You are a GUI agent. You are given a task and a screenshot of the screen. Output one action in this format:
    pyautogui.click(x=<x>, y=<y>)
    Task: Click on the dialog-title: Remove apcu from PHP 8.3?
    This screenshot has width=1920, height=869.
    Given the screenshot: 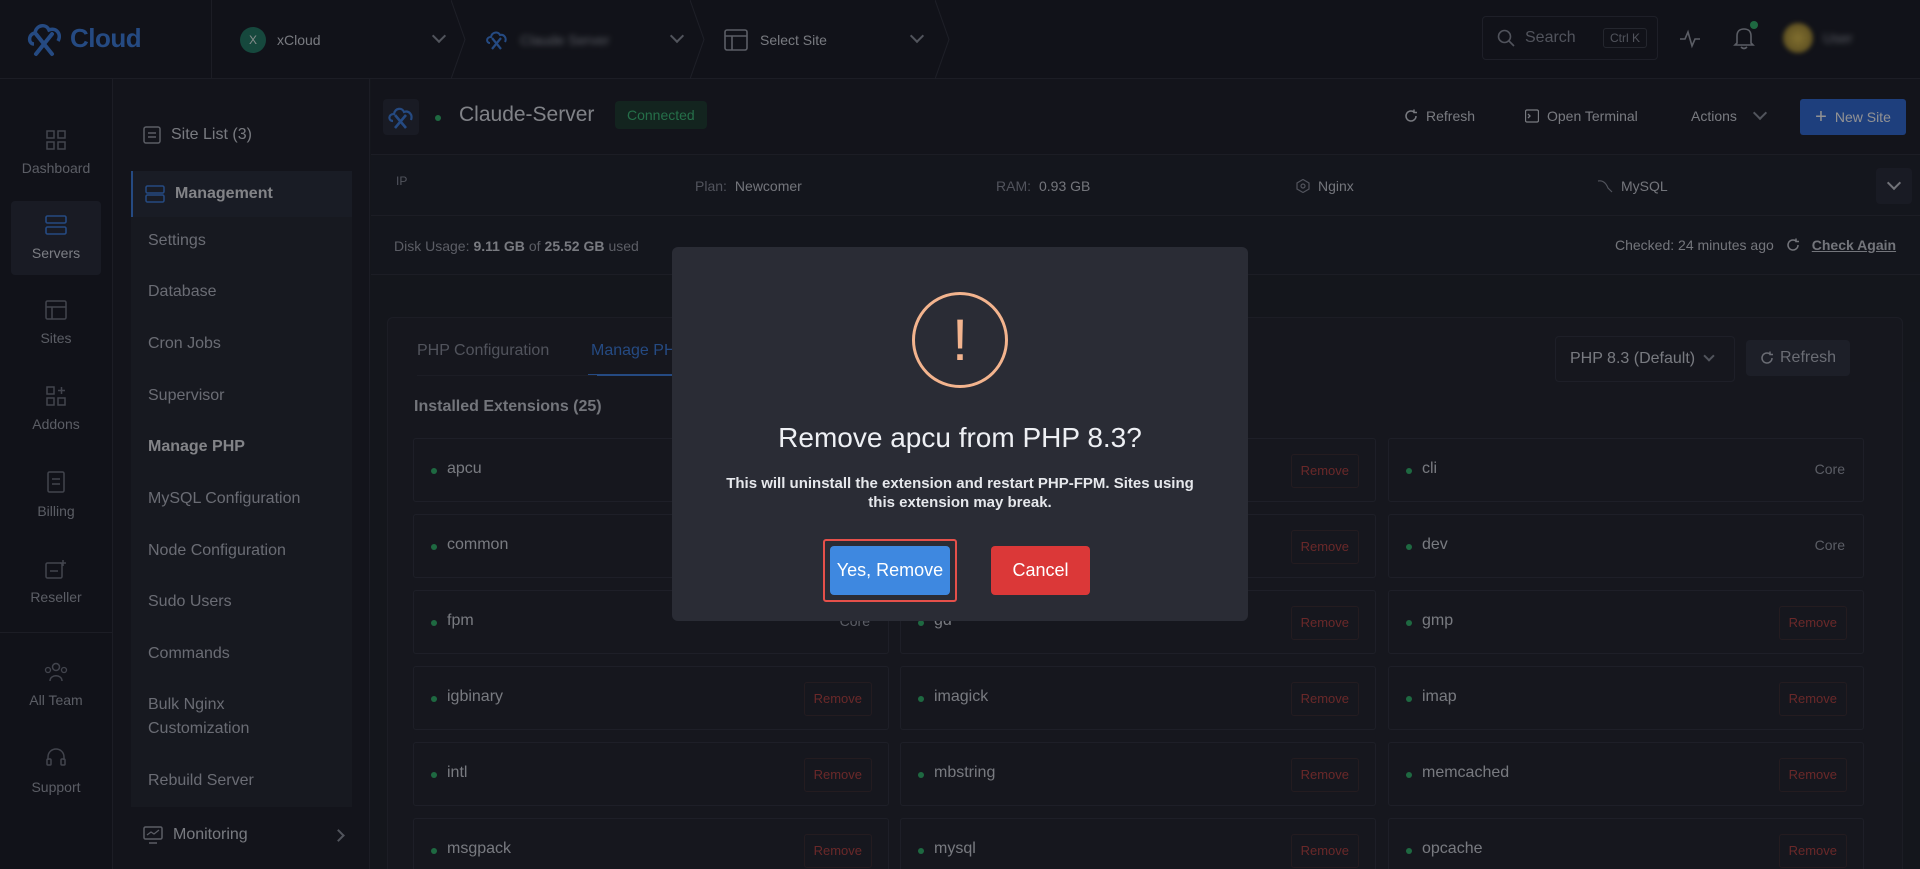 What is the action you would take?
    pyautogui.click(x=960, y=437)
    